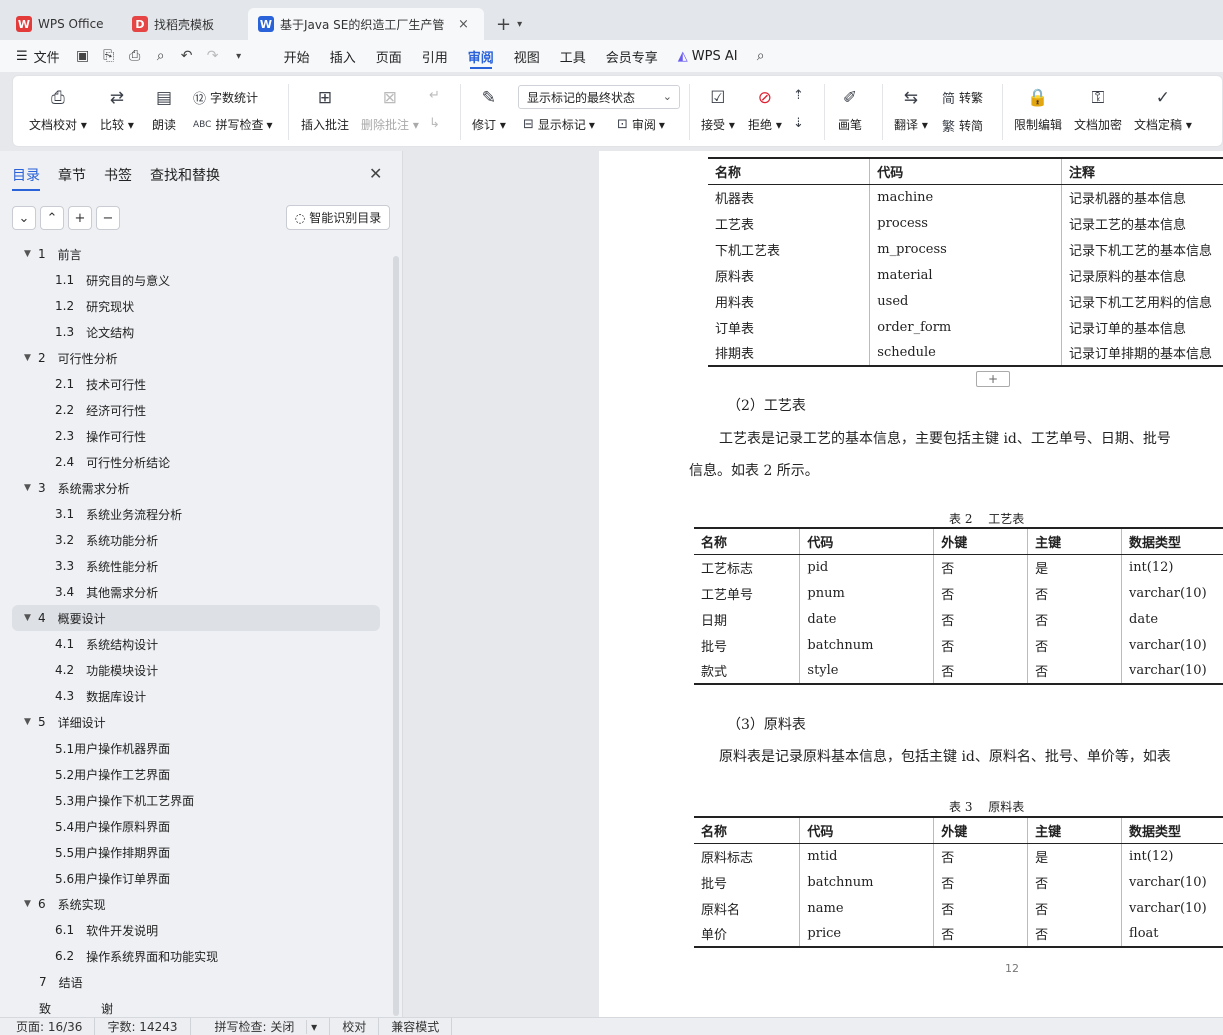 The width and height of the screenshot is (1223, 1035). I want to click on quick-access-chevron-icon: ▾, so click(239, 56).